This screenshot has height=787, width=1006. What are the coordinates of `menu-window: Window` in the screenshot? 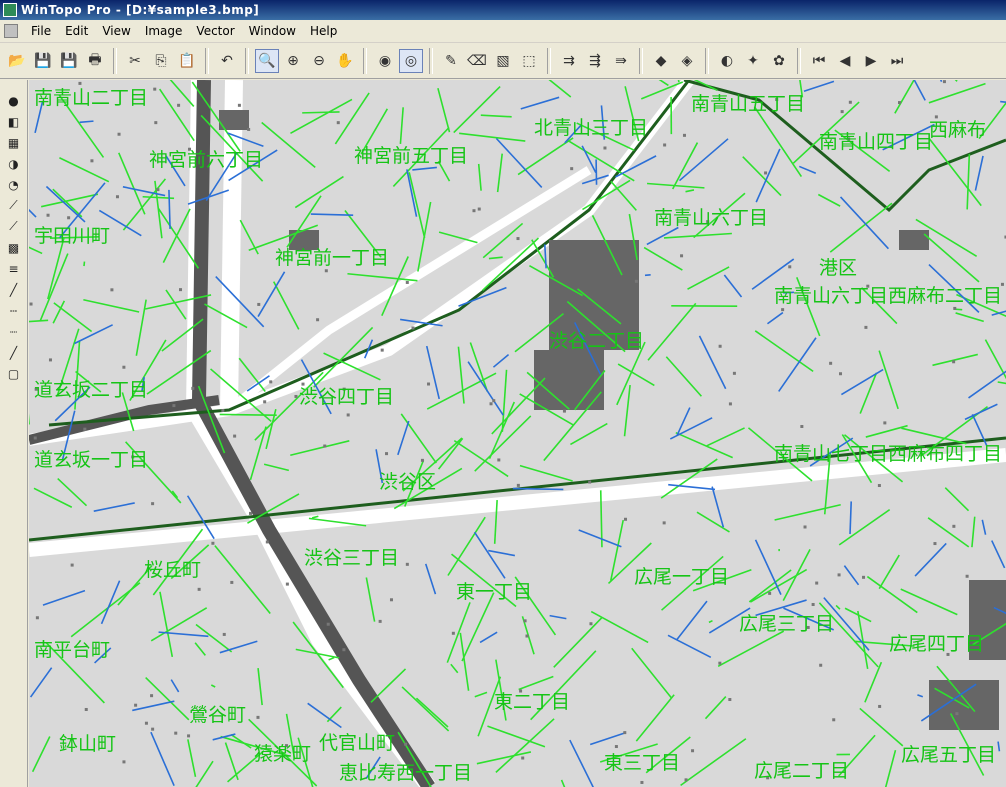 It's located at (272, 31).